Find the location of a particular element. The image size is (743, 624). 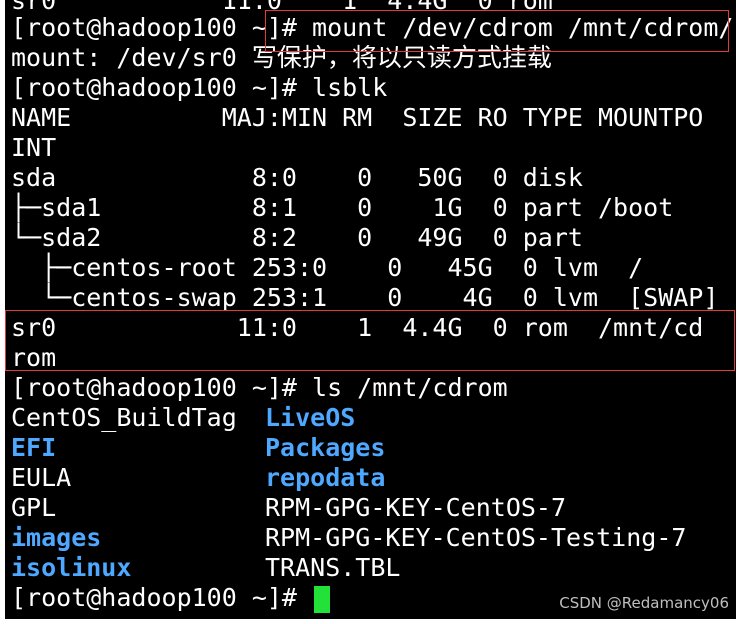

highlight-box-sr0-row is located at coordinates (370, 340).